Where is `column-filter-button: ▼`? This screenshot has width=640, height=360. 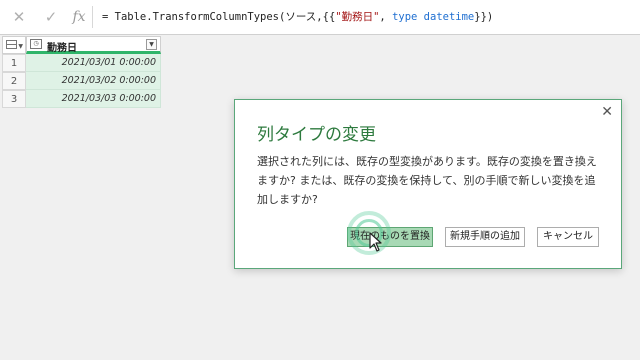 column-filter-button: ▼ is located at coordinates (151, 44).